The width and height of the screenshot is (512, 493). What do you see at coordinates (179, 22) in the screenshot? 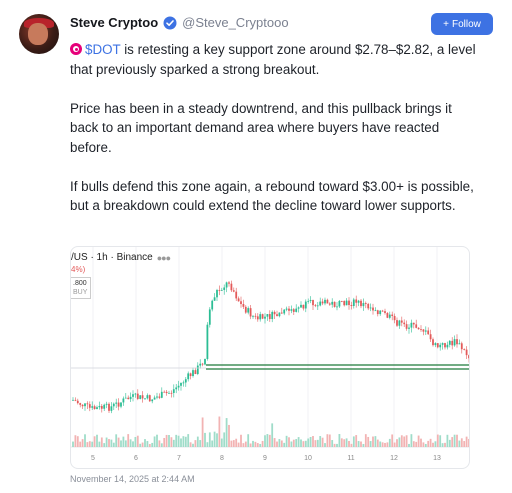
I see `post-header: Steve Cryptoo @Steve_Cryptooo` at bounding box center [179, 22].